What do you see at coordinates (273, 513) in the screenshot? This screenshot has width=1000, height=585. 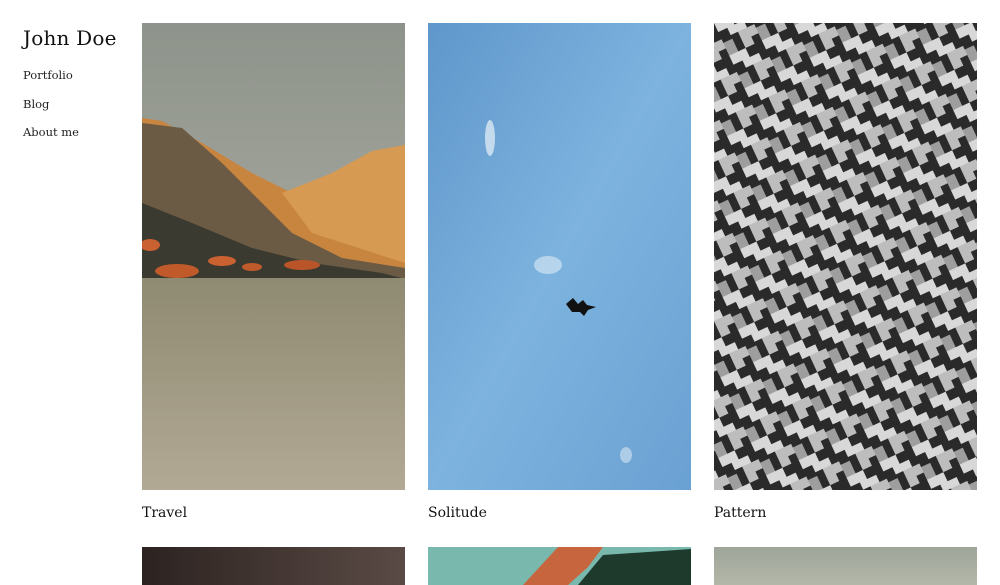 I see `gallery-caption: Travel` at bounding box center [273, 513].